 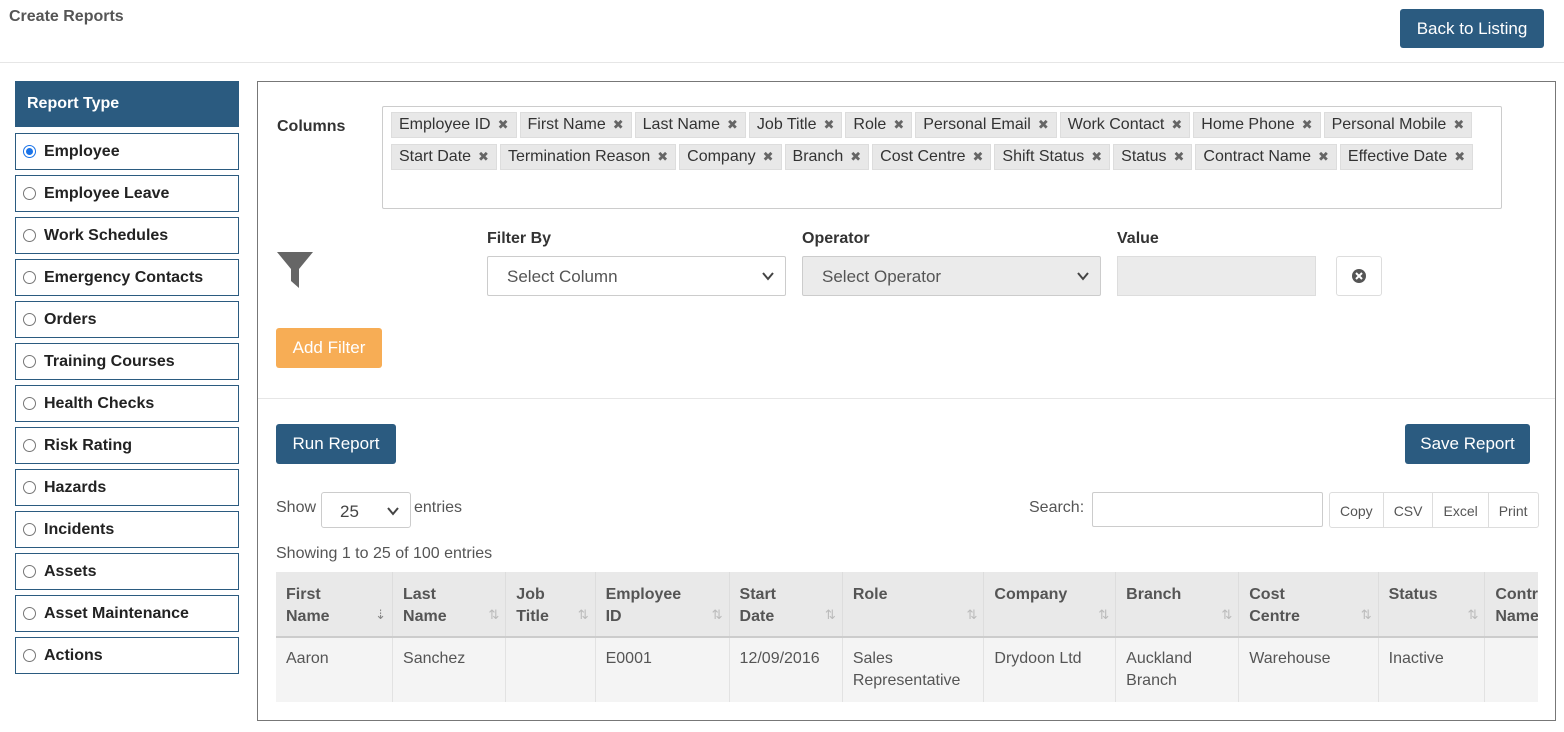 I want to click on filter-value-input, so click(x=1216, y=276).